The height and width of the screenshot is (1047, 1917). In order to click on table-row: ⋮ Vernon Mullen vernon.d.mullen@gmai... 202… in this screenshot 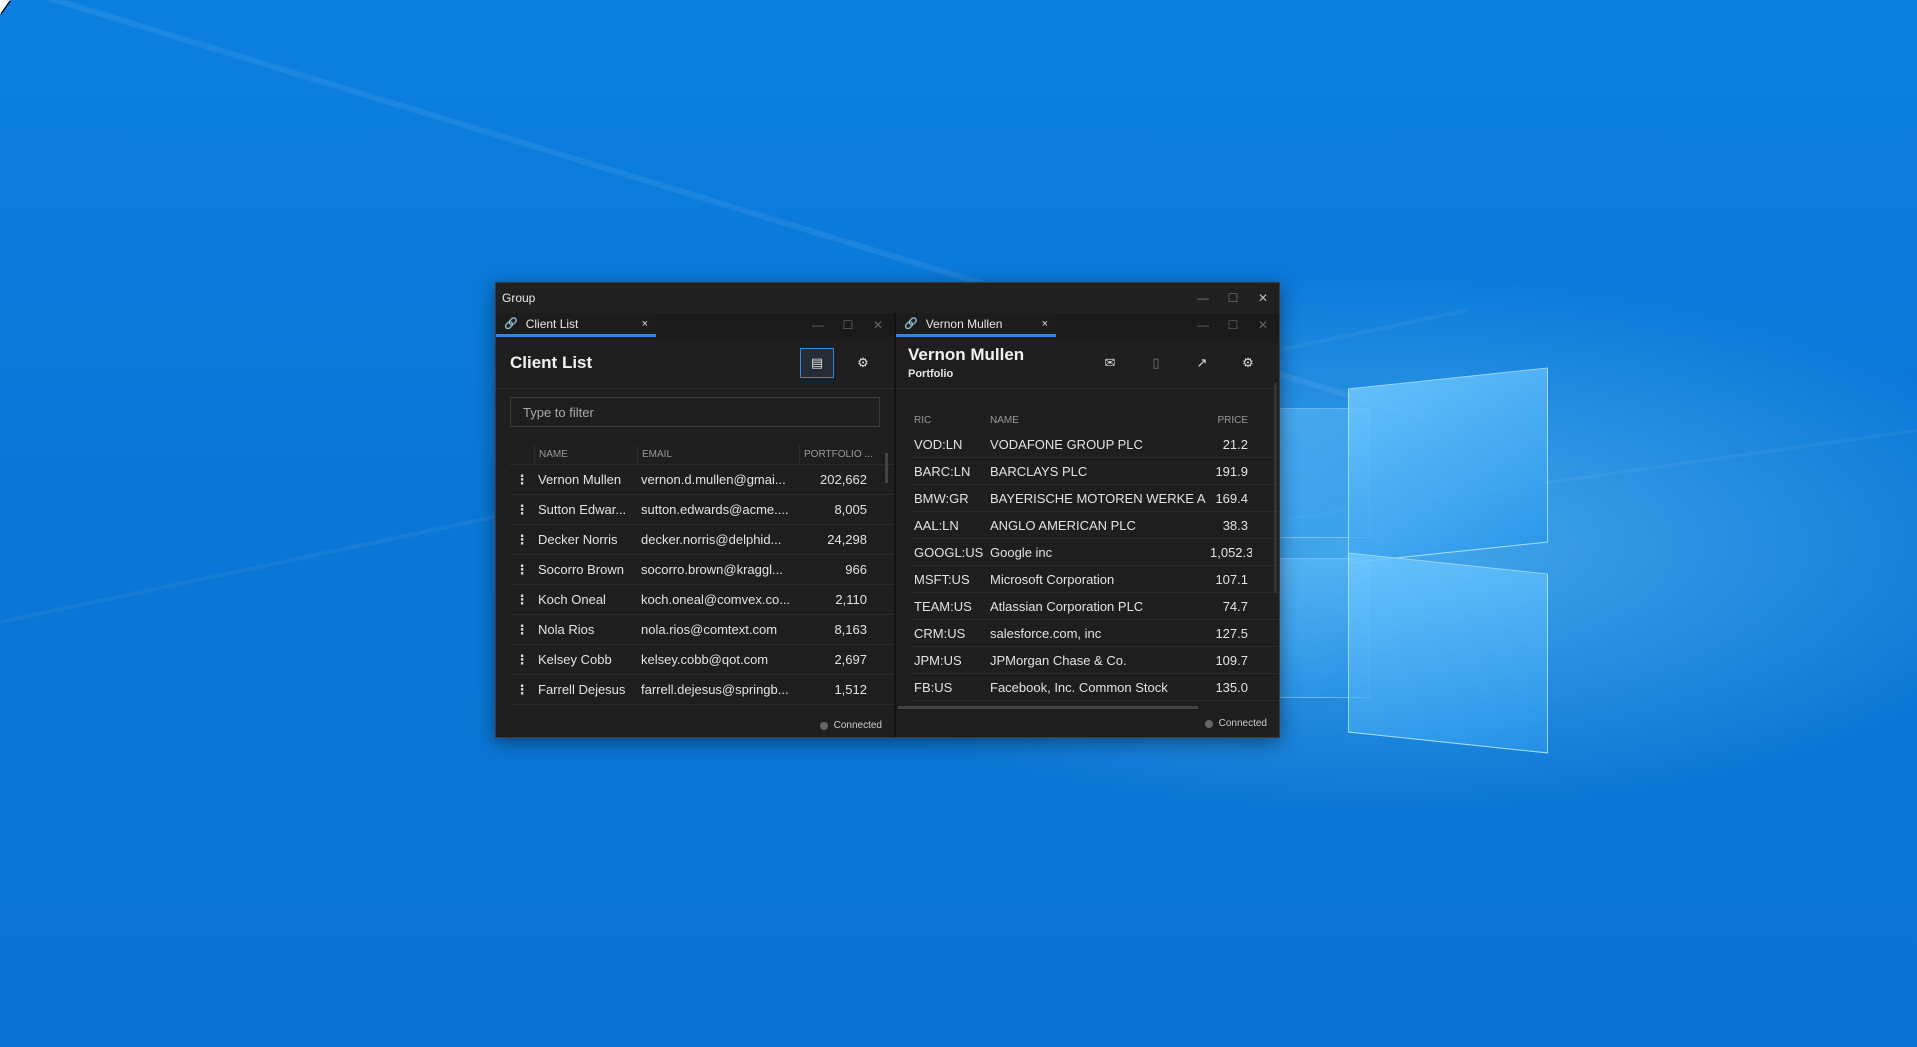, I will do `click(702, 480)`.